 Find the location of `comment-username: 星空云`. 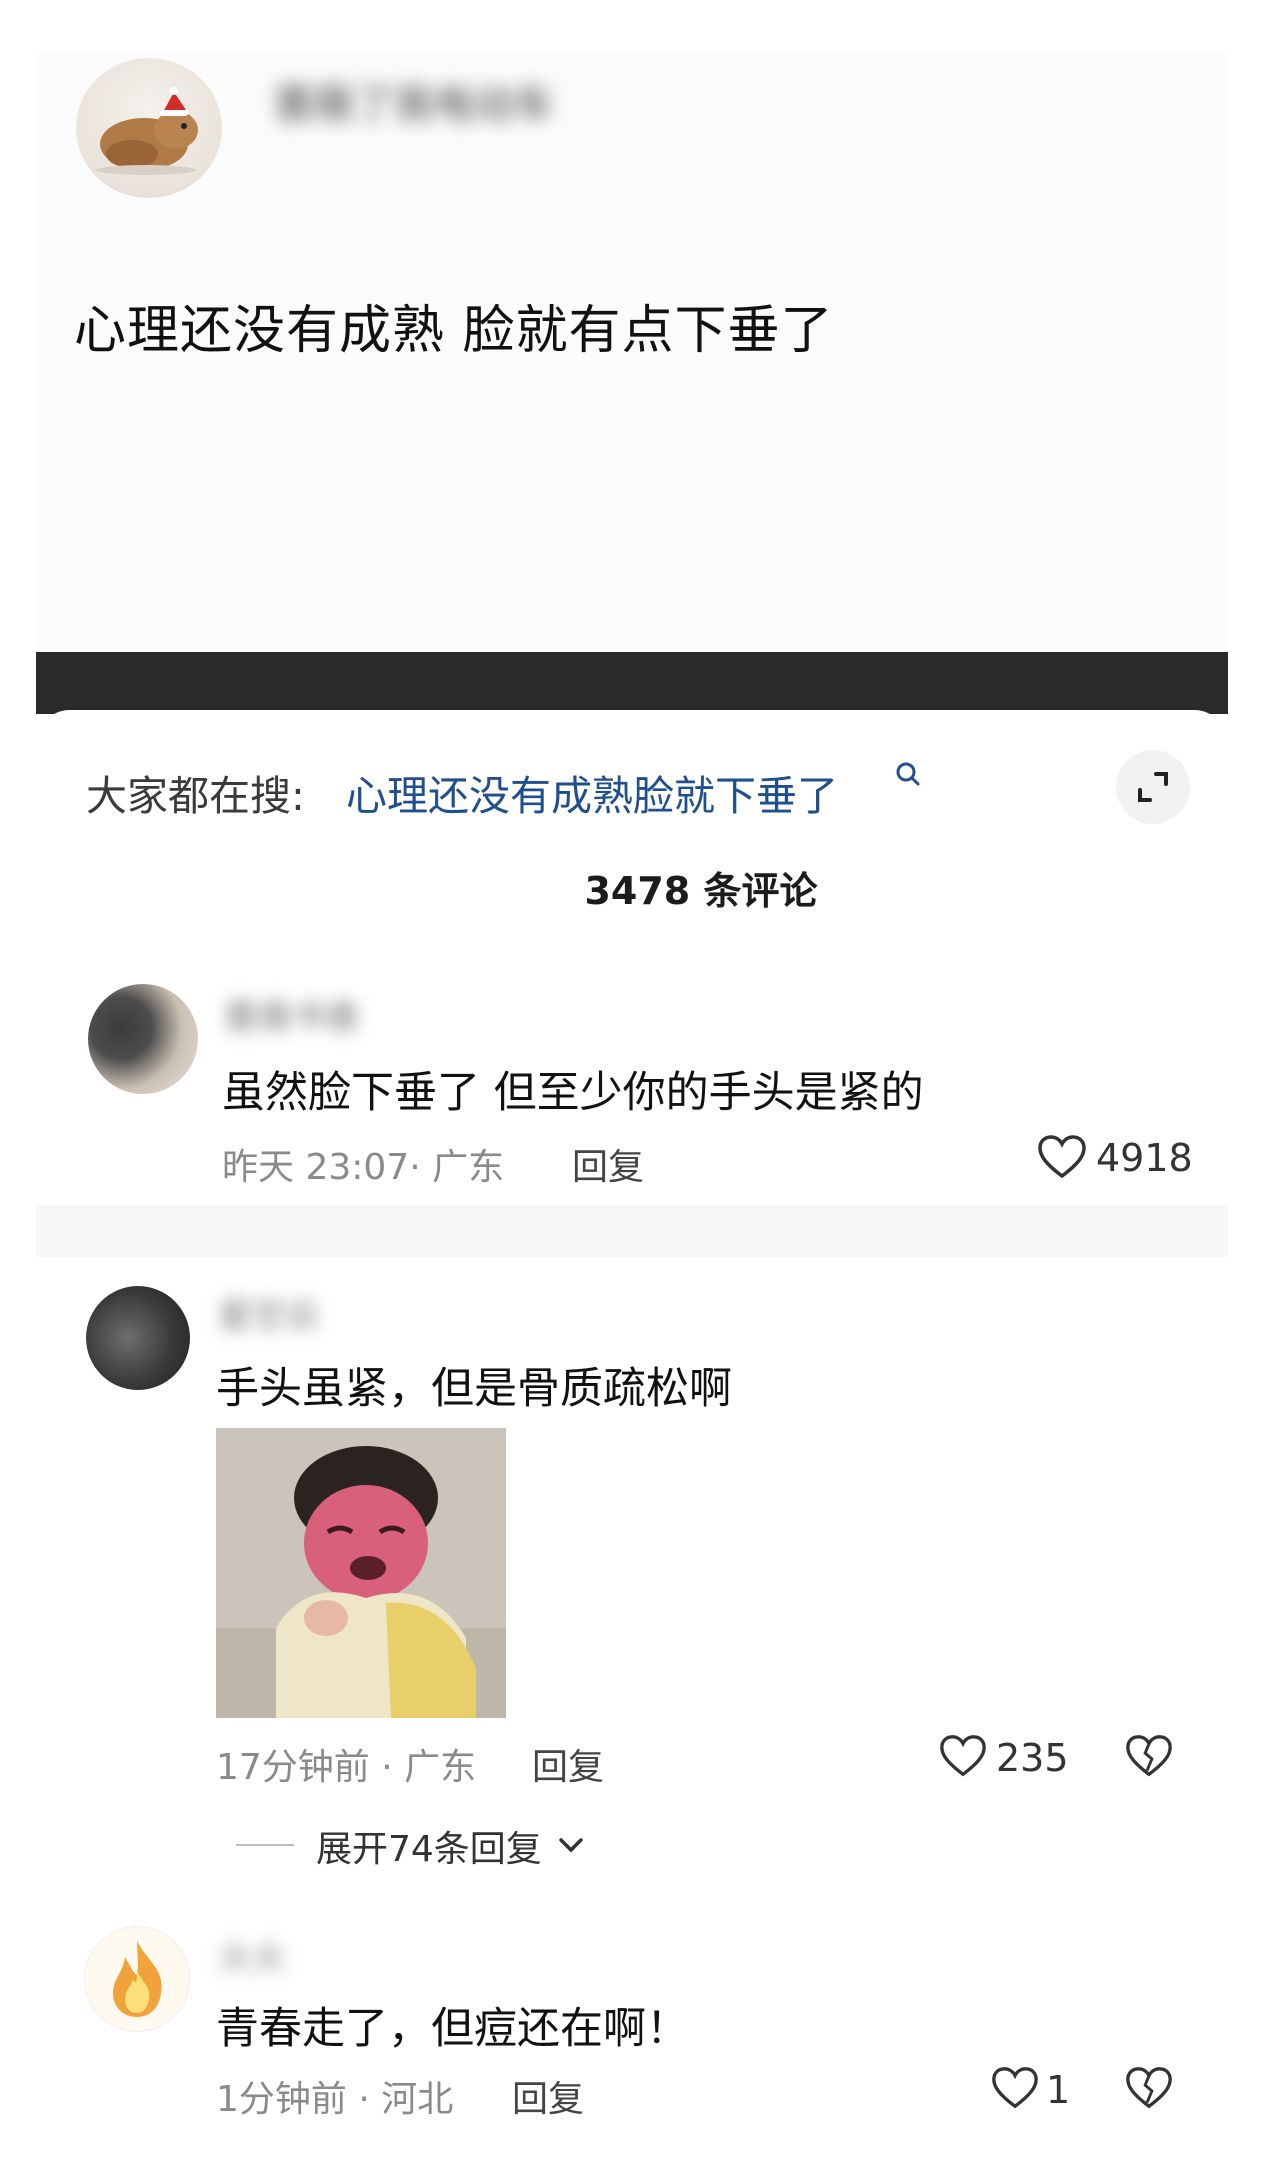

comment-username: 星空云 is located at coordinates (269, 1312).